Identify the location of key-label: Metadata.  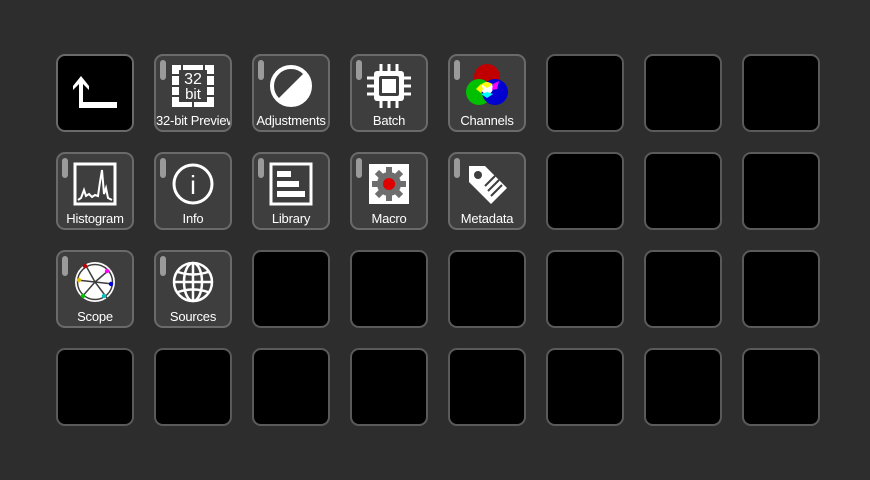
(487, 218).